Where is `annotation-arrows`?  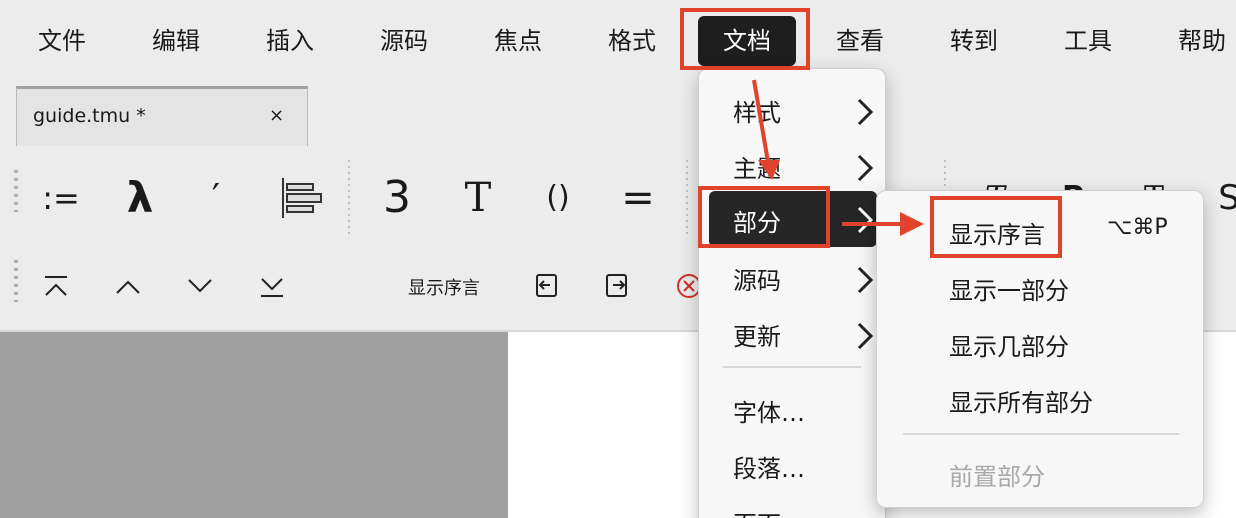 annotation-arrows is located at coordinates (838, 157).